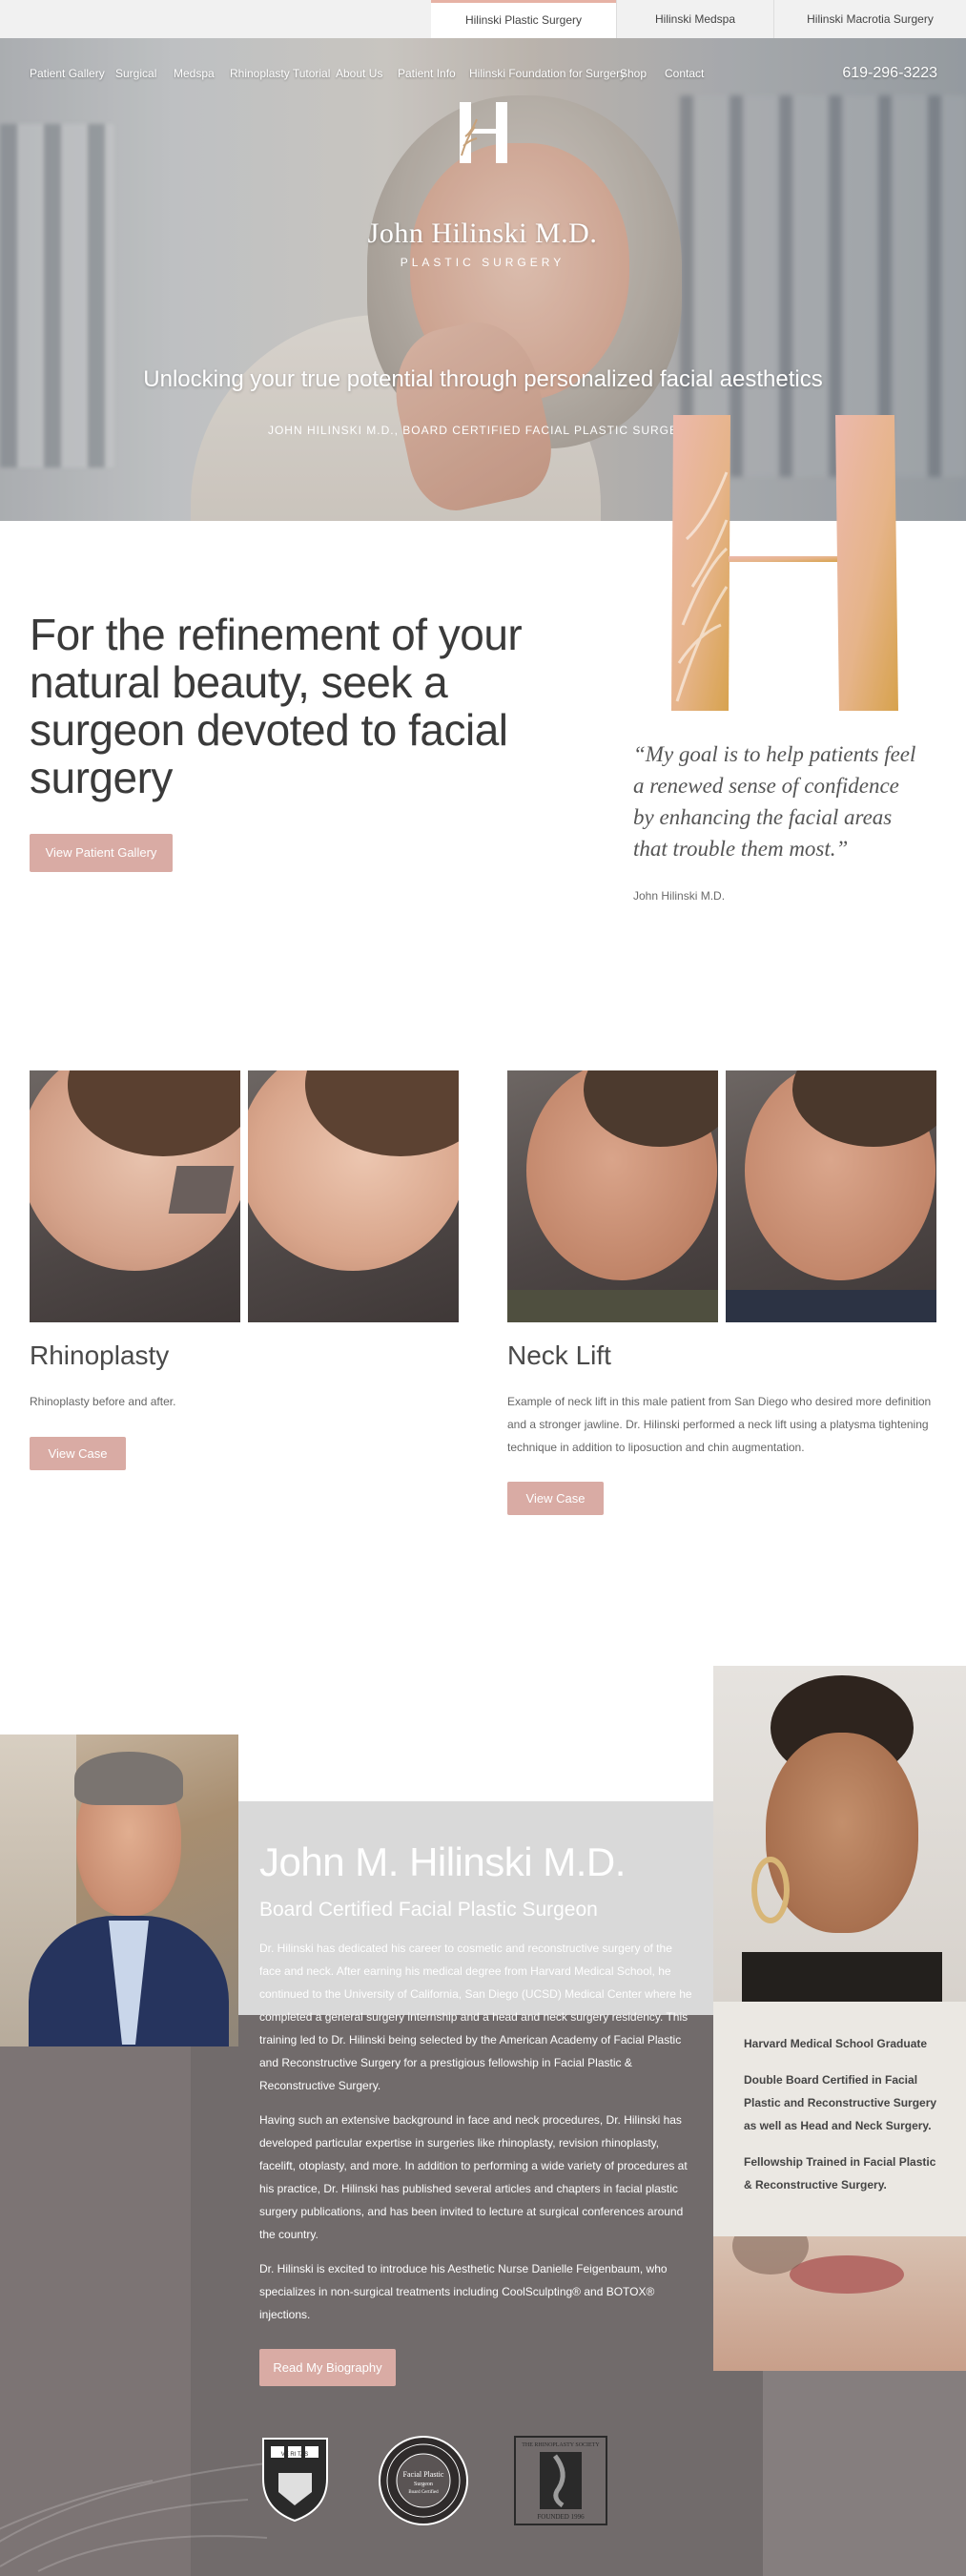  Describe the element at coordinates (561, 2445) in the screenshot. I see `rhino-society-name: THE RHINOPLASTY SOCIETY` at that location.